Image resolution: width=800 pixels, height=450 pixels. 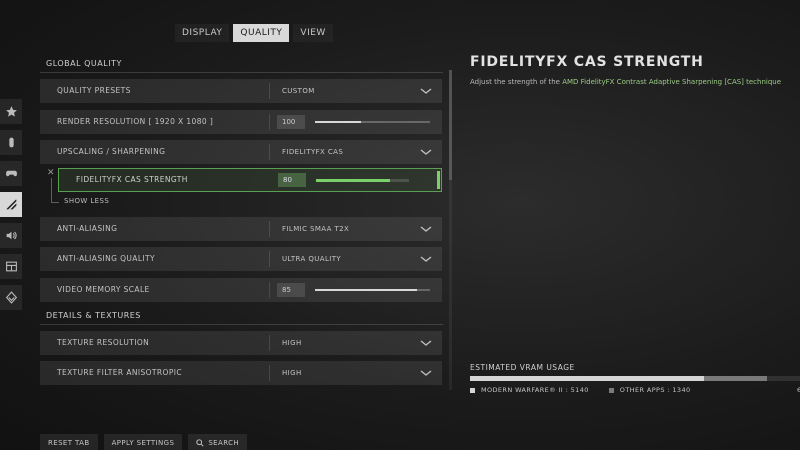 I want to click on interface-icon, so click(x=11, y=266).